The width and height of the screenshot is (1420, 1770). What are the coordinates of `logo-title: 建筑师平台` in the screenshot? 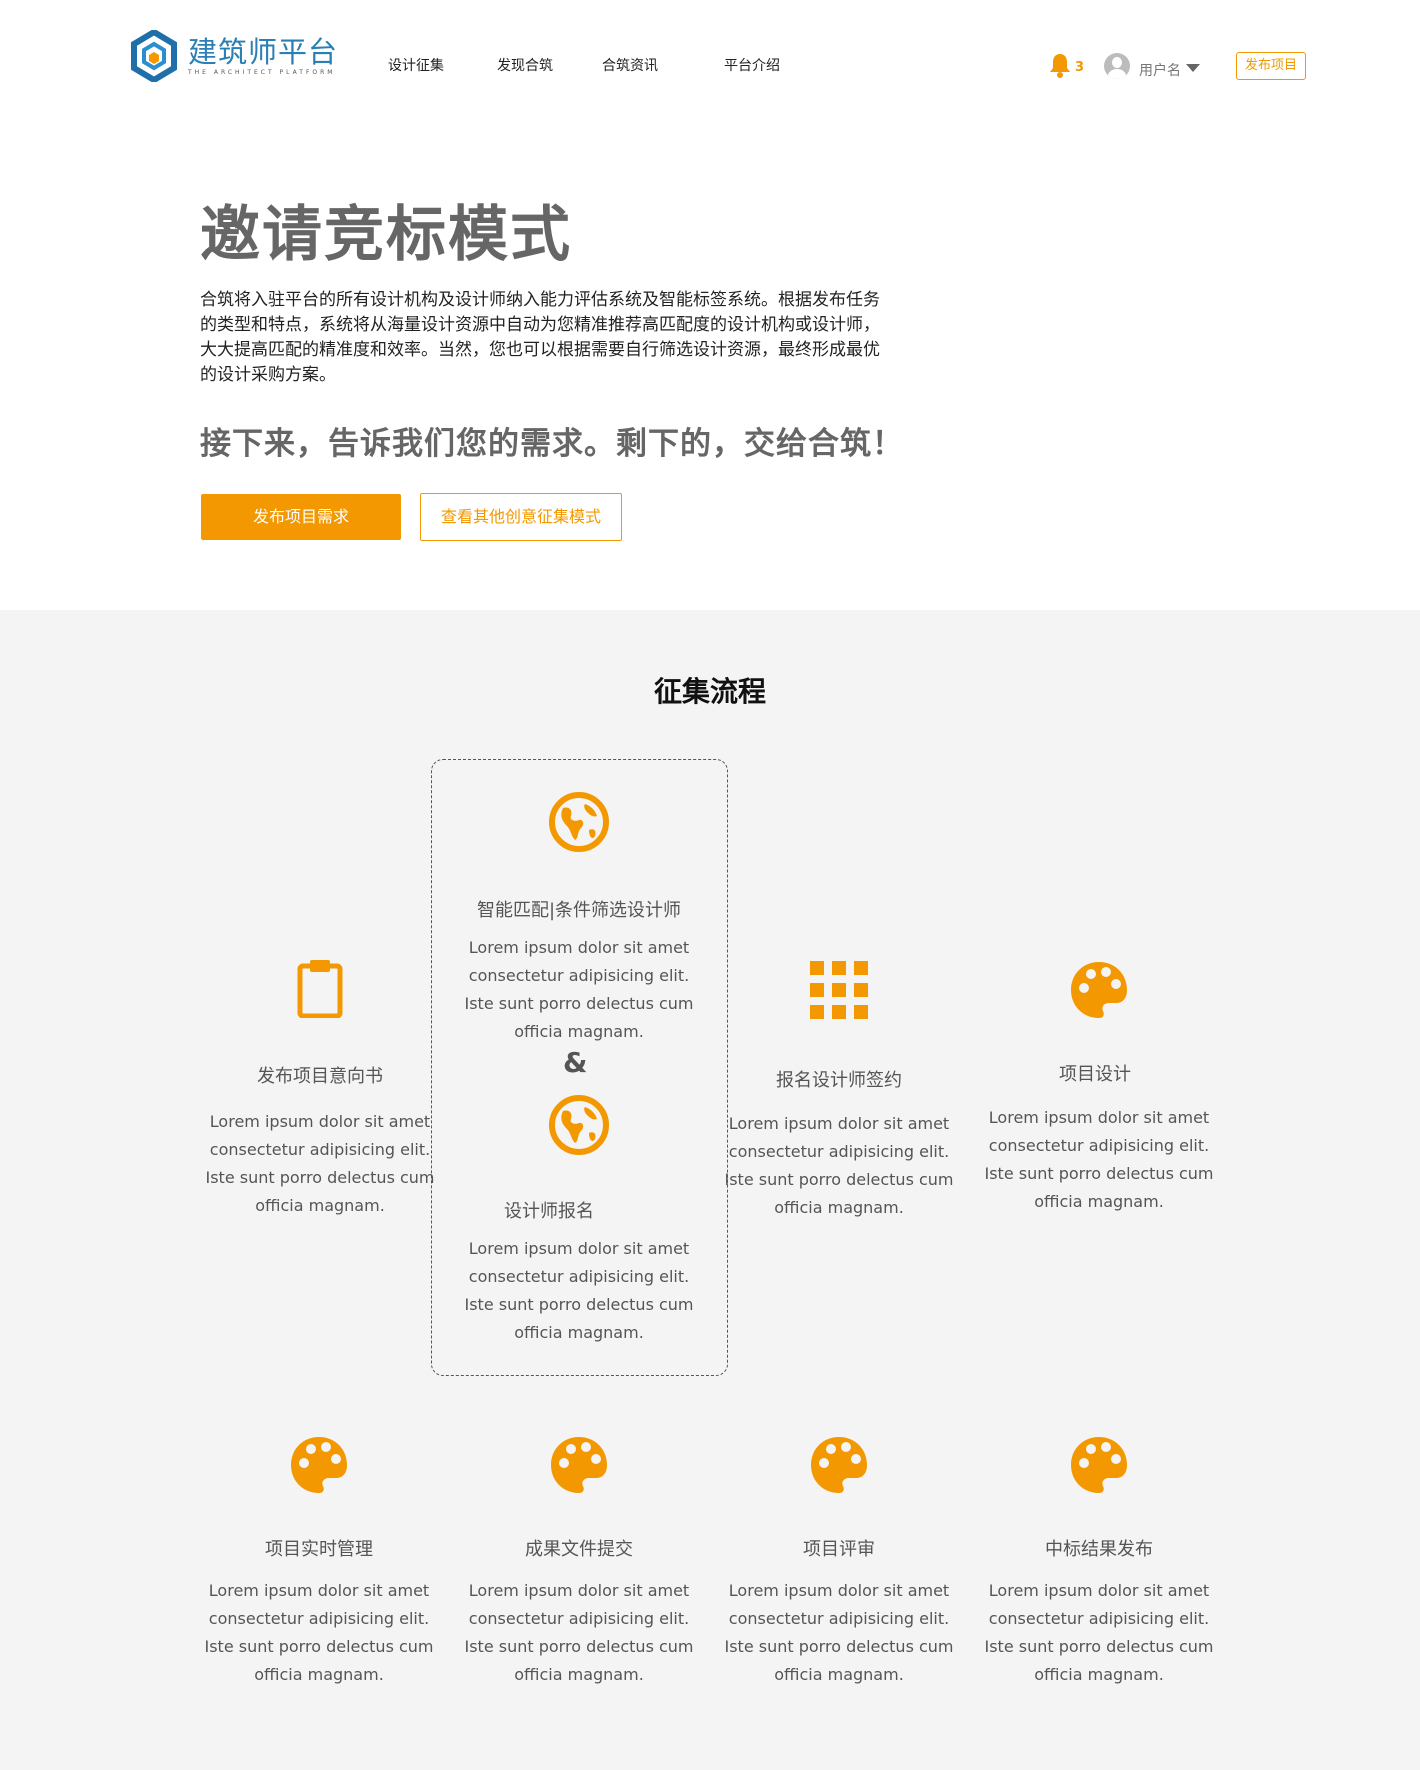 It's located at (263, 51).